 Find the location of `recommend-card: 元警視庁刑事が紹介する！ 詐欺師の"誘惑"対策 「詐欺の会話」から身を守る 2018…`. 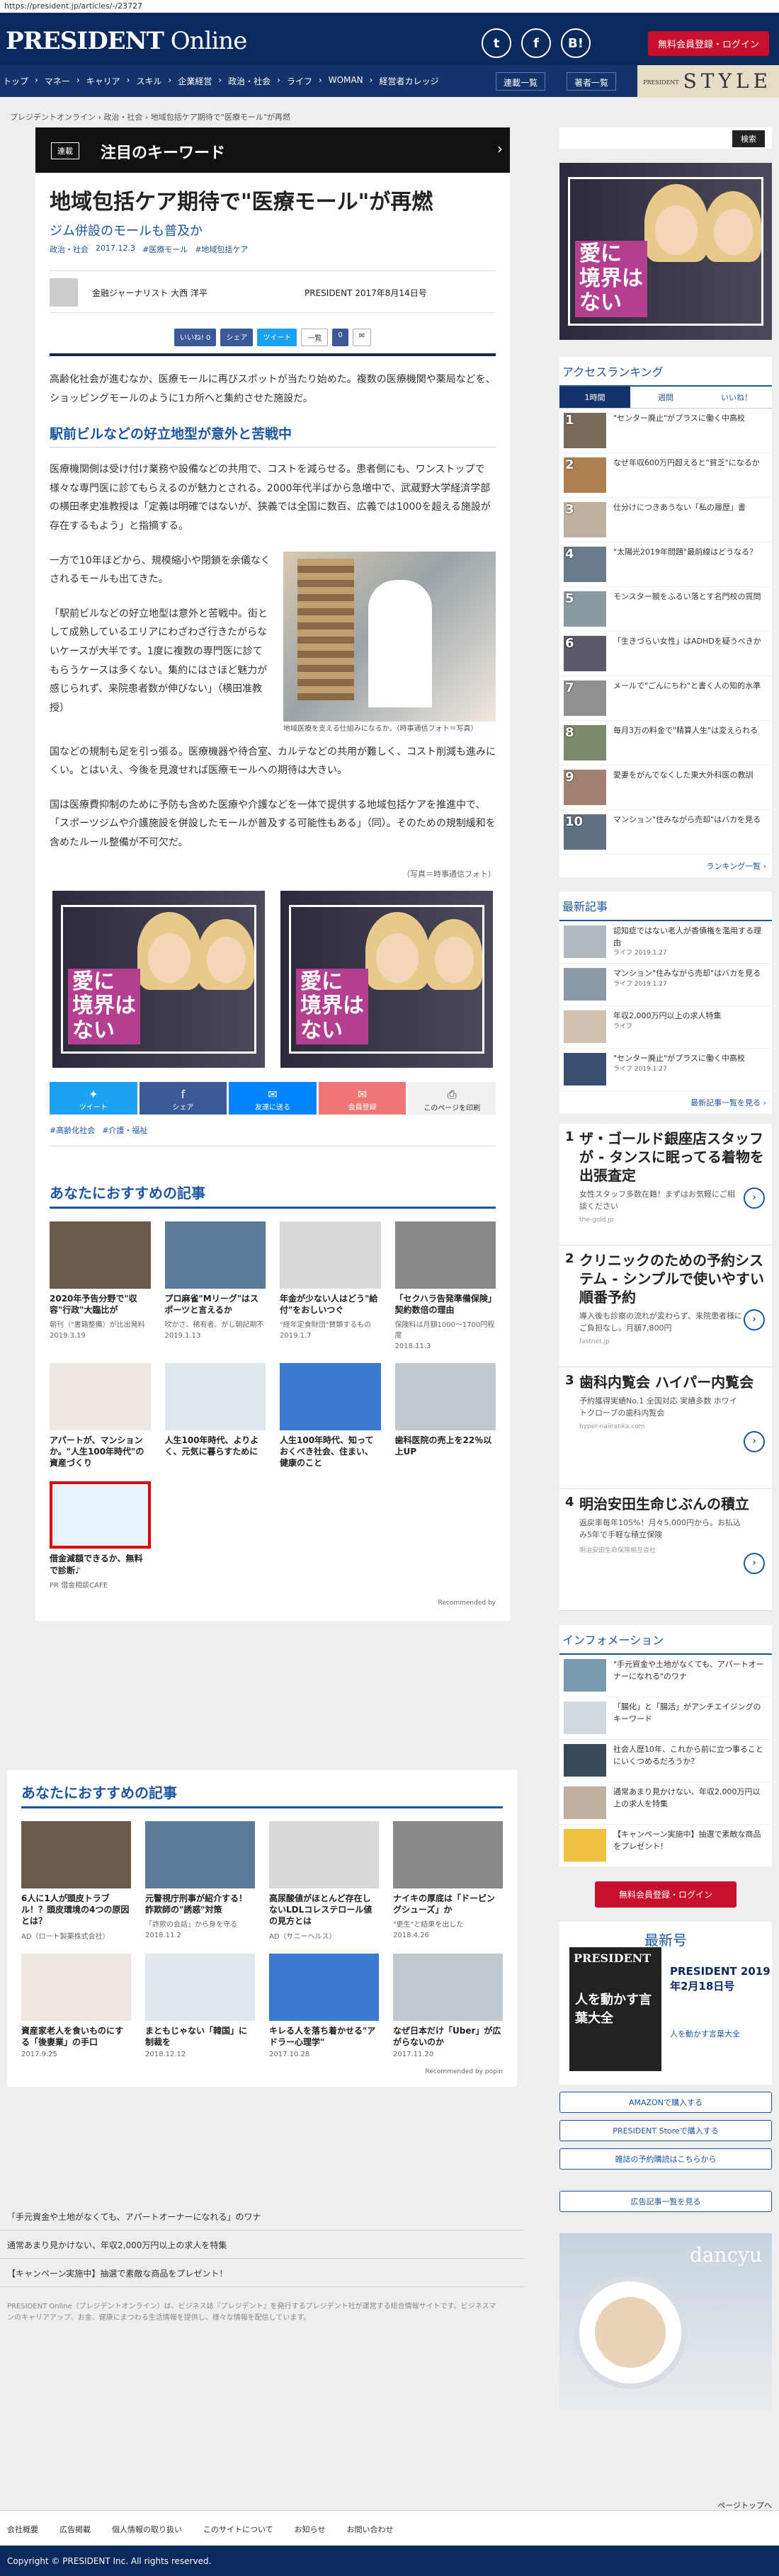

recommend-card: 元警視庁刑事が紹介する！ 詐欺師の"誘惑"対策 「詐欺の会話」から身を守る 2018… is located at coordinates (200, 1881).